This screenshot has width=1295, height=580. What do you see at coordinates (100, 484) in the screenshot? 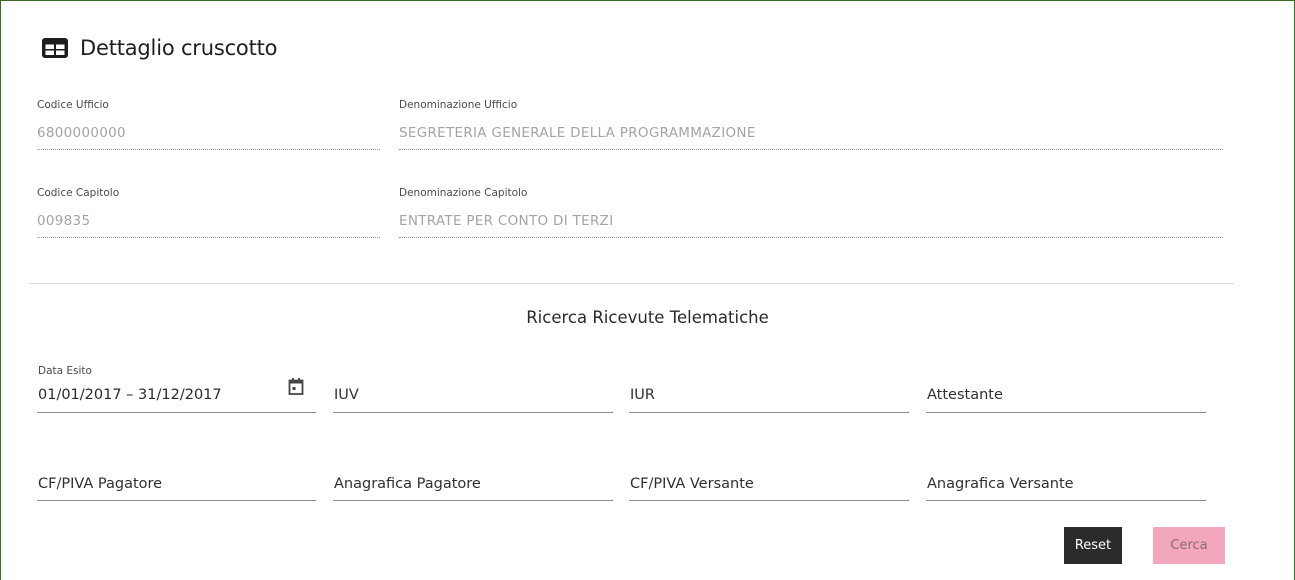
I see `cf-piva-pagatore-placeholder: CF/PIVA Pagatore` at bounding box center [100, 484].